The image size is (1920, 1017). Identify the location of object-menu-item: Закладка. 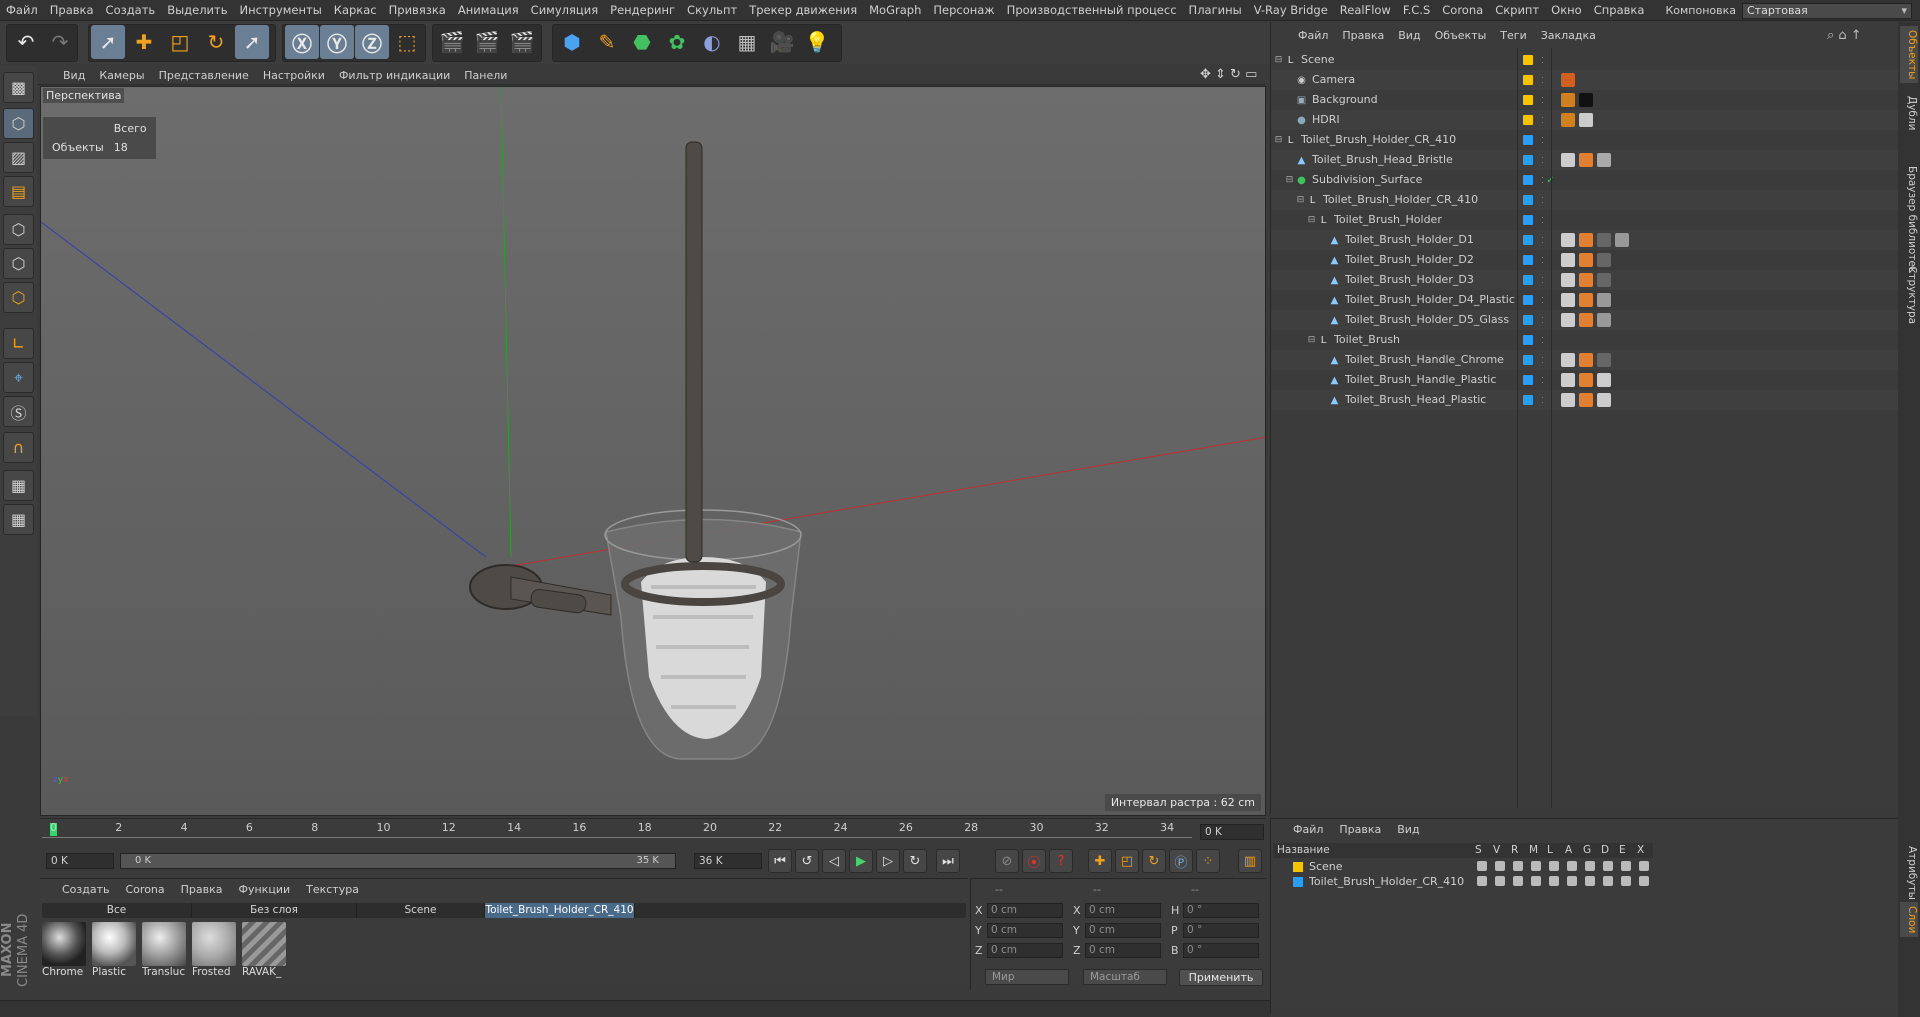
(1568, 36).